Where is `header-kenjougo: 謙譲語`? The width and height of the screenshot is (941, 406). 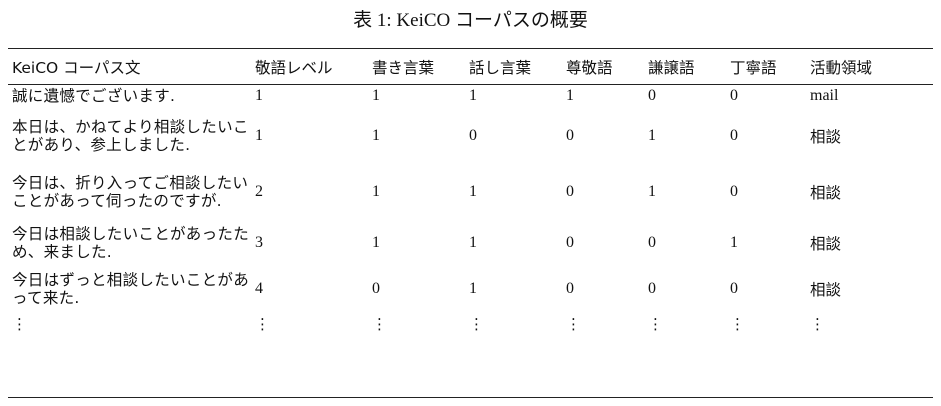
header-kenjougo: 謙譲語 is located at coordinates (671, 67).